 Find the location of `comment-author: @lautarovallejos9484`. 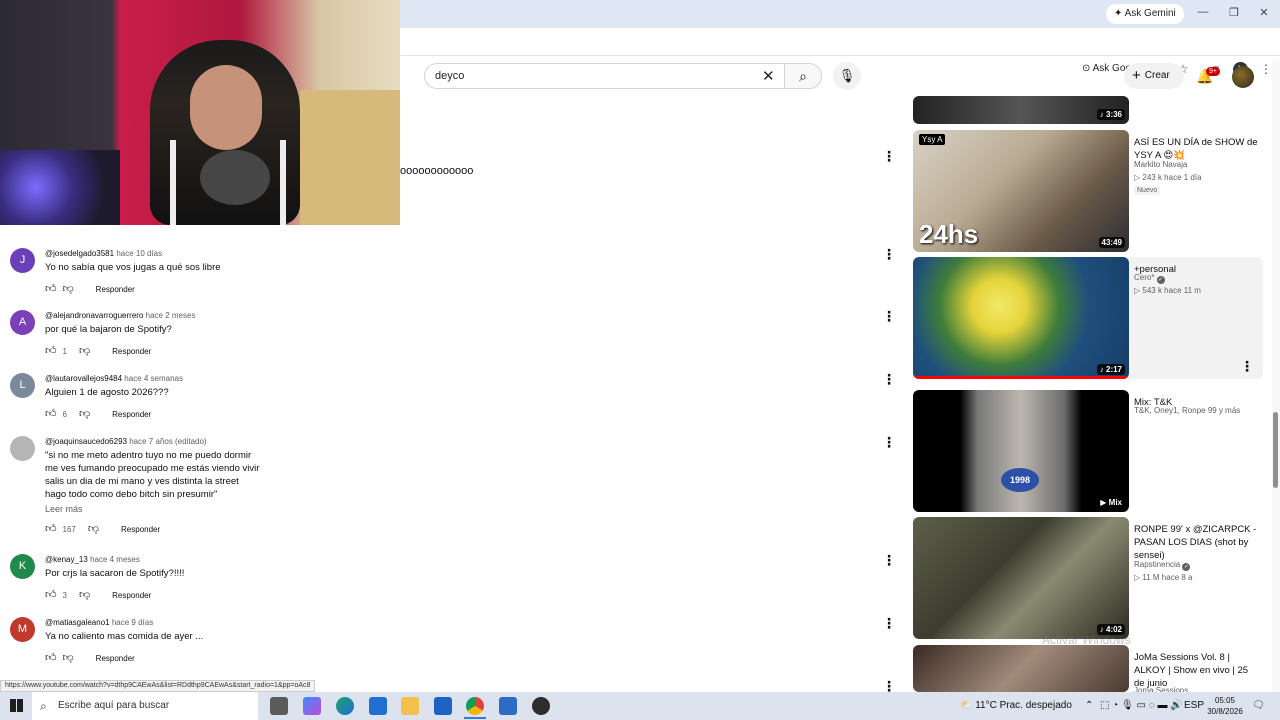

comment-author: @lautarovallejos9484 is located at coordinates (83, 378).